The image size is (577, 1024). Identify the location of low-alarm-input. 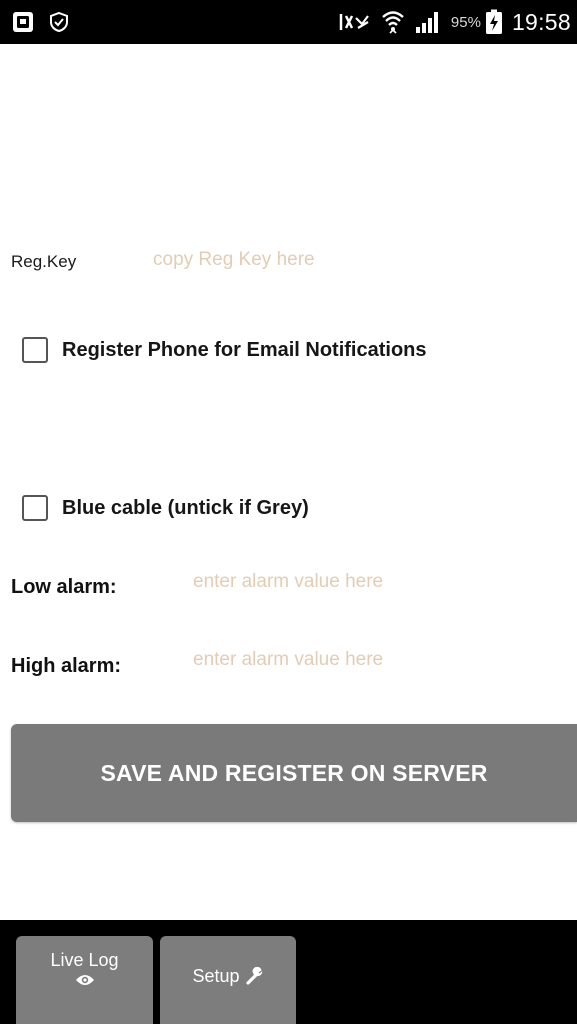
(363, 582).